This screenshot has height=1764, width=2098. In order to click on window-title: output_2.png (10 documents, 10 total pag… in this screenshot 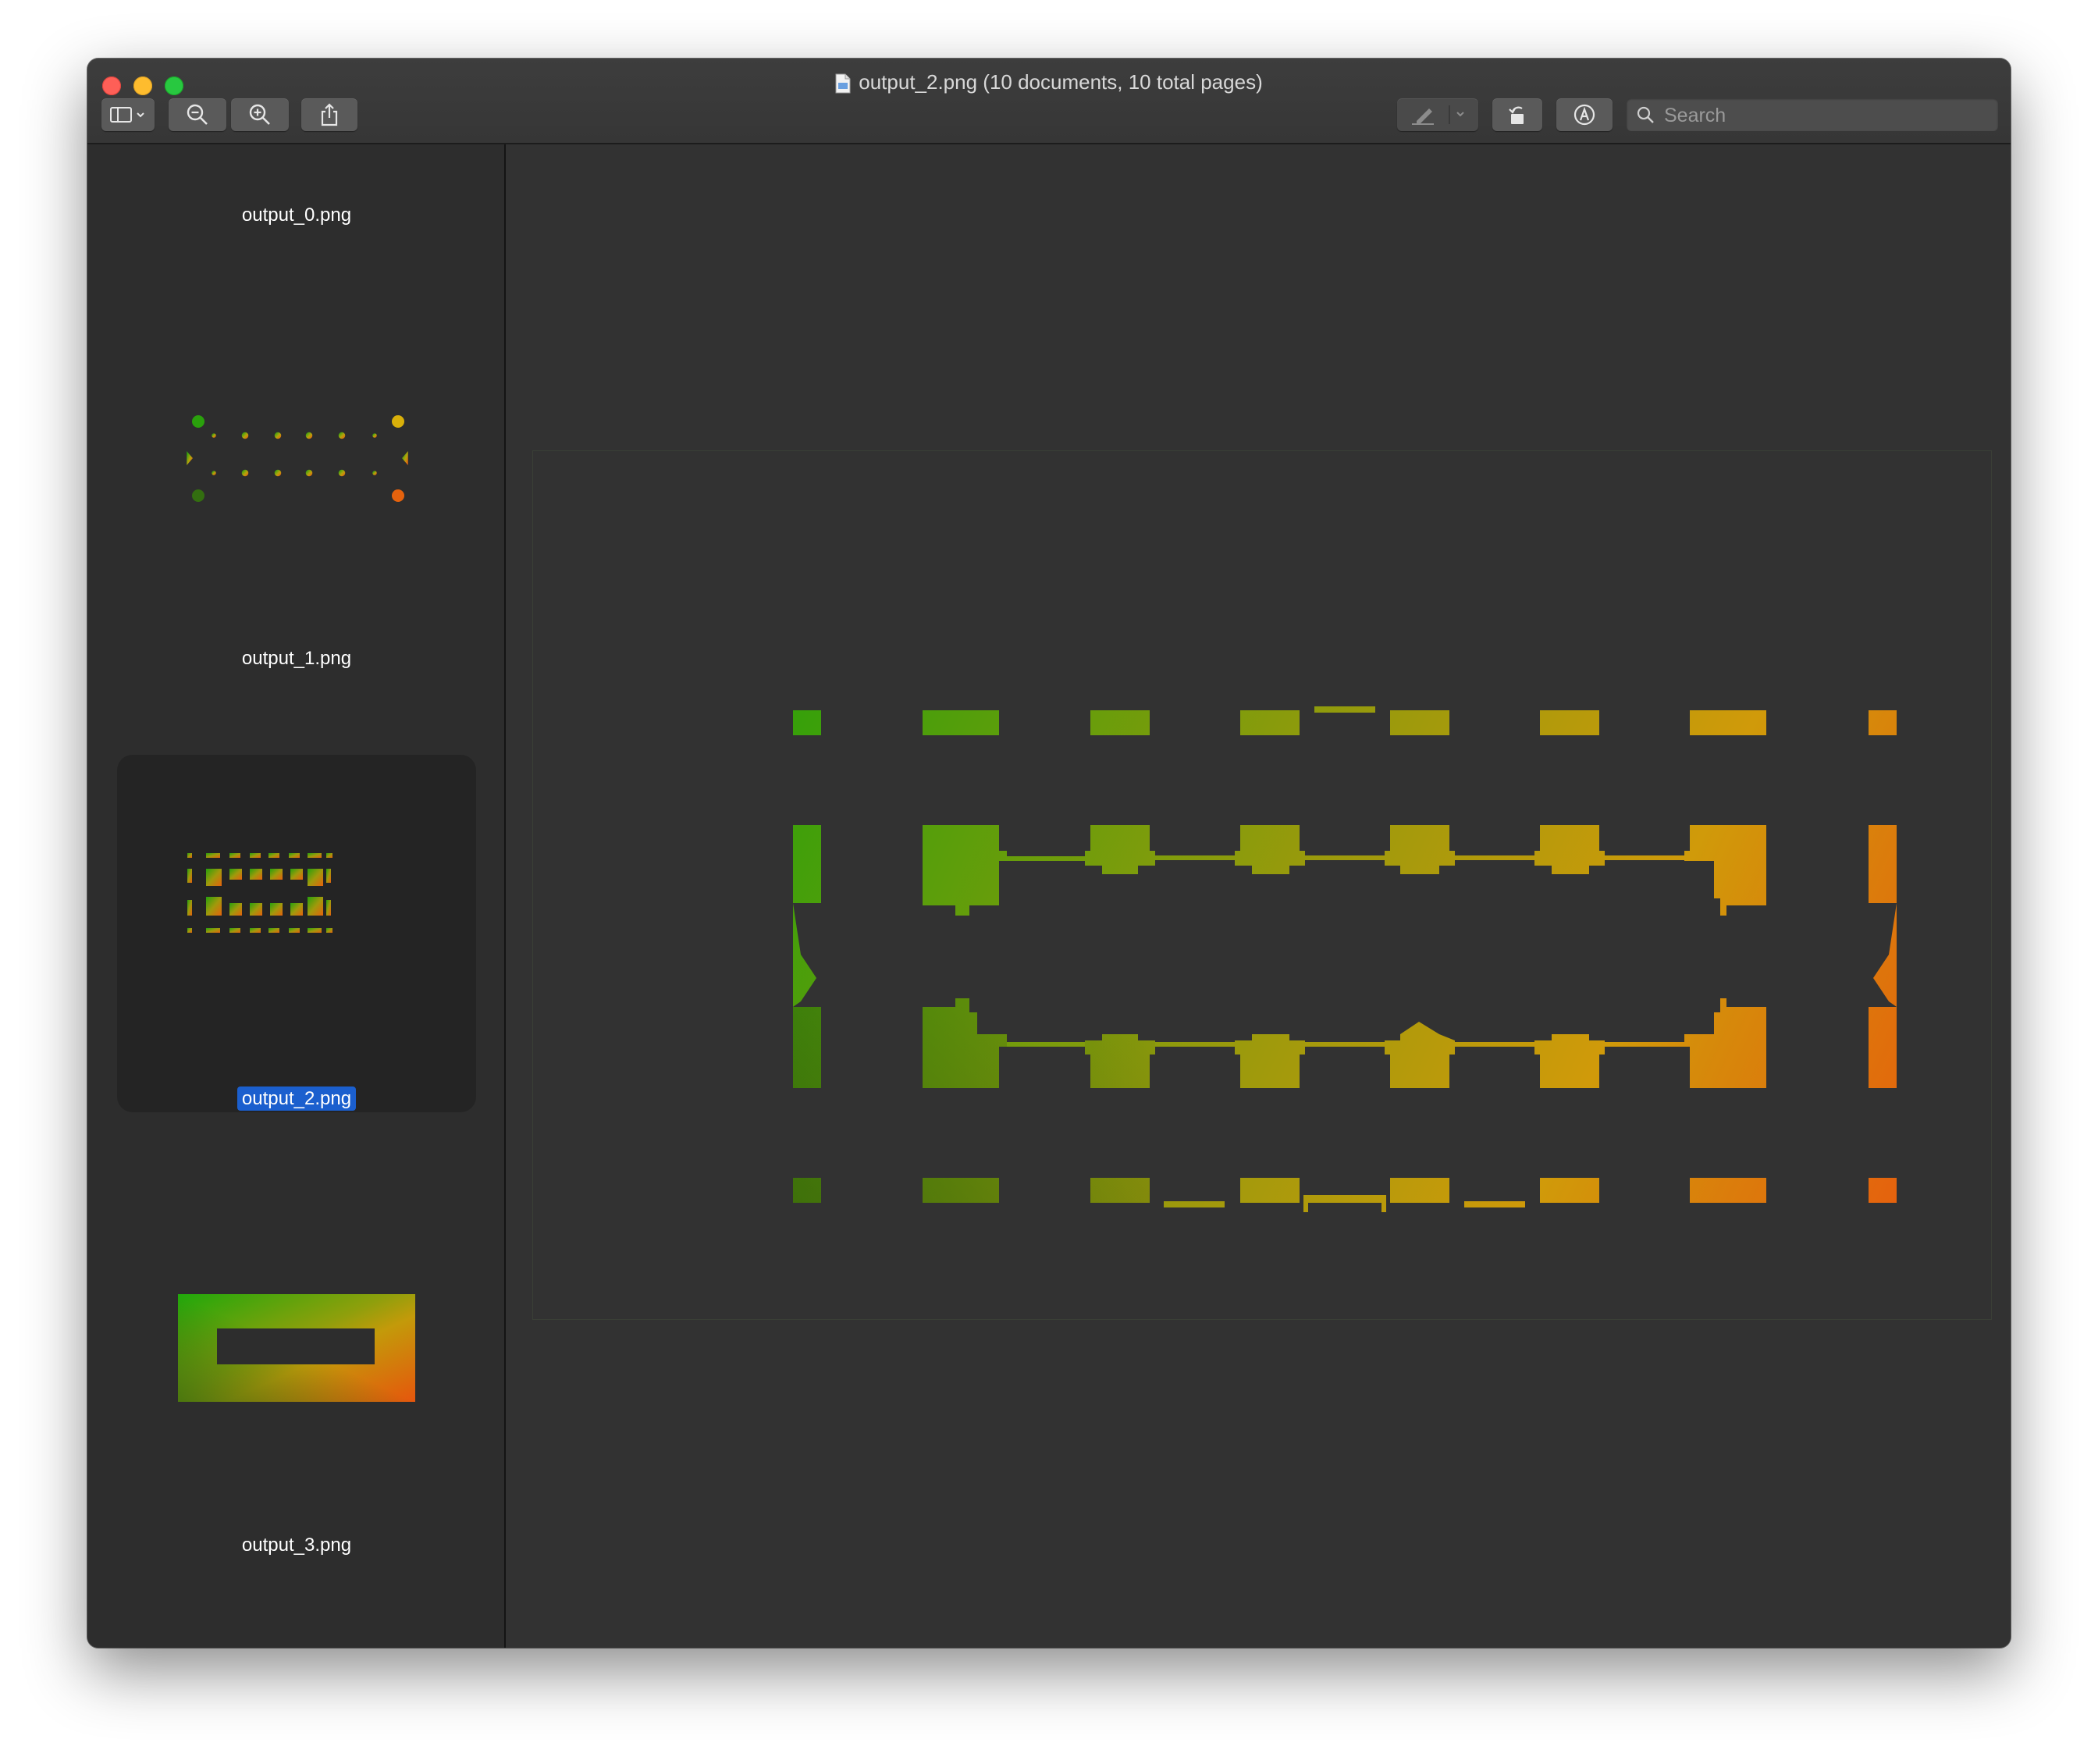, I will do `click(1049, 82)`.